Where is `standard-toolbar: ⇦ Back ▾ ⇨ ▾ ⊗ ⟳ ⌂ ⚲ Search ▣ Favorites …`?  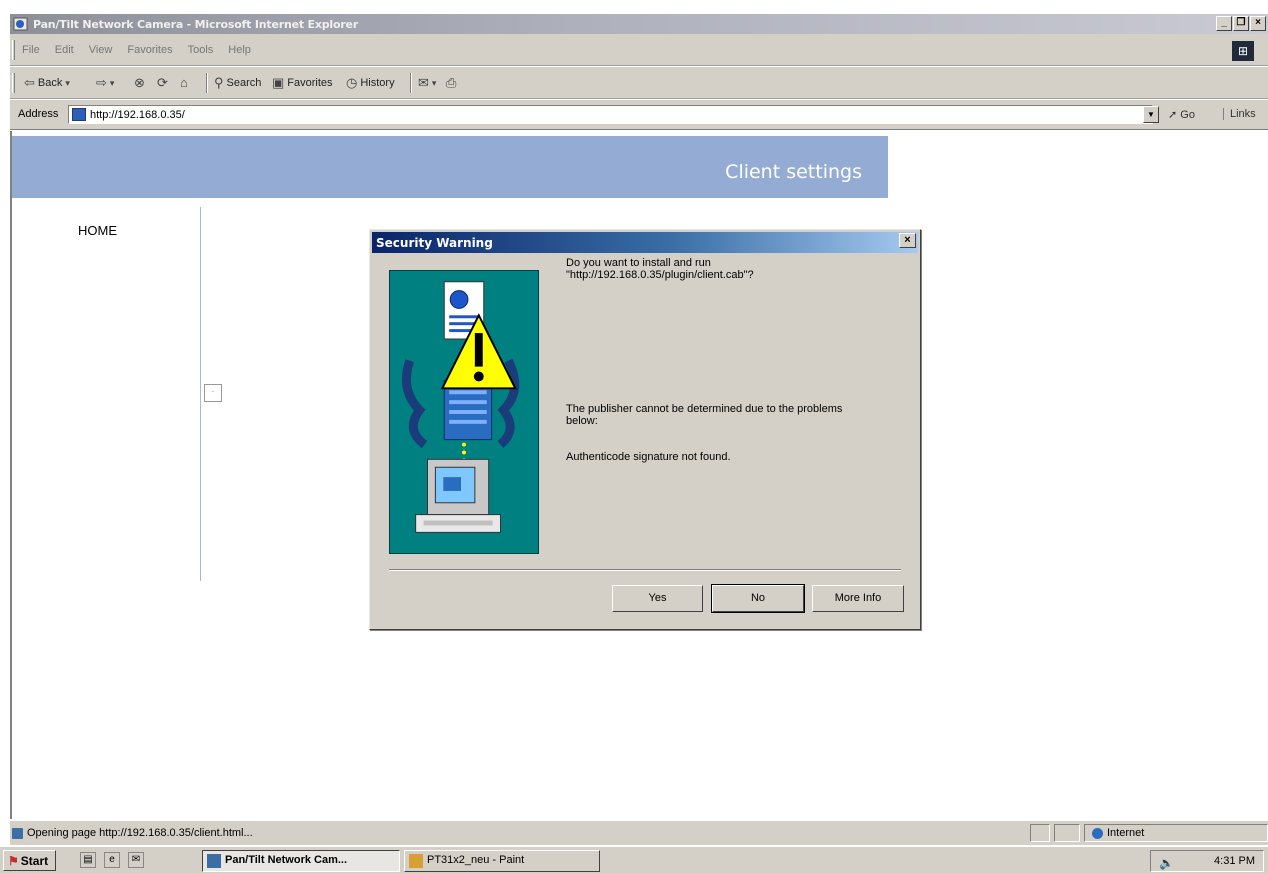
standard-toolbar: ⇦ Back ▾ ⇨ ▾ ⊗ ⟳ ⌂ ⚲ Search ▣ Favorites … is located at coordinates (639, 83).